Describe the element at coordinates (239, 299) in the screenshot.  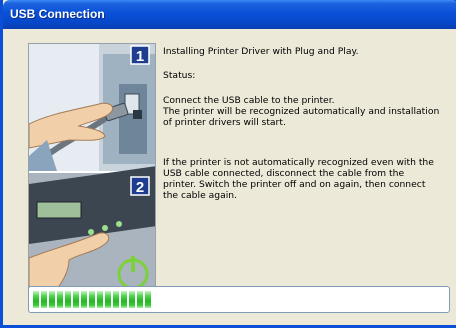
I see `install-progress-bar` at that location.